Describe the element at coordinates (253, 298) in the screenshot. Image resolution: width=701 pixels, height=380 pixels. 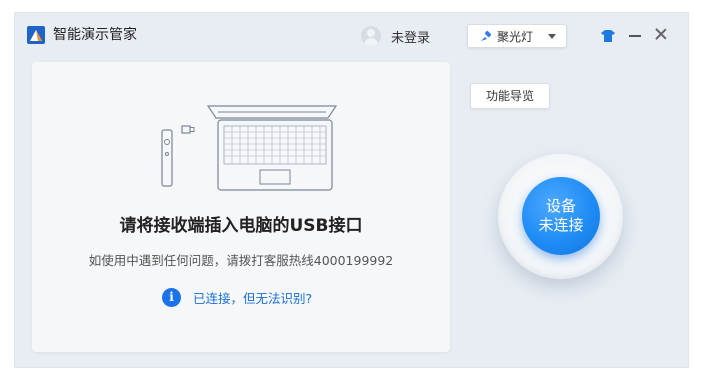
I see `help-link-text: 已连接，但无法识别?` at that location.